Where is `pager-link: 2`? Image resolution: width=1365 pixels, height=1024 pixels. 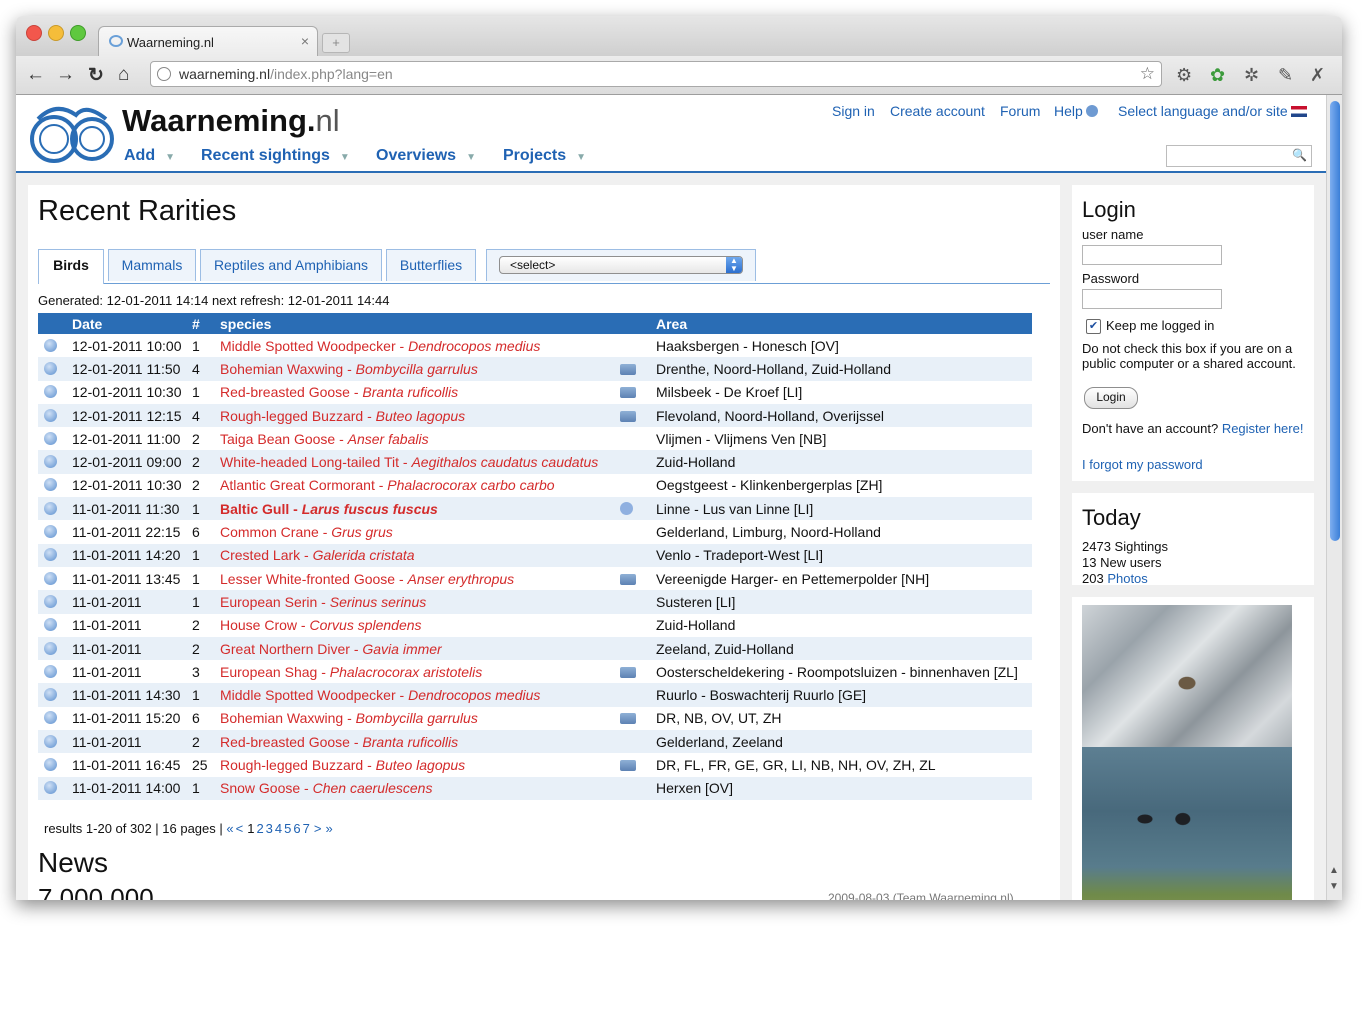 pager-link: 2 is located at coordinates (259, 828).